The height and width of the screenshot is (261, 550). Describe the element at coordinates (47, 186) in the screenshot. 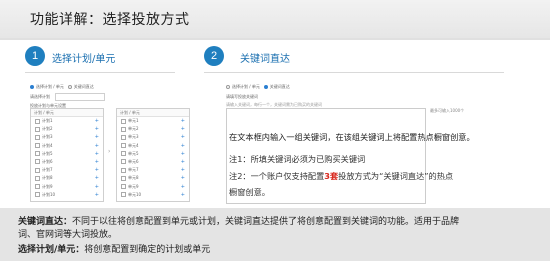

I see `list-item-label: 计划9` at that location.